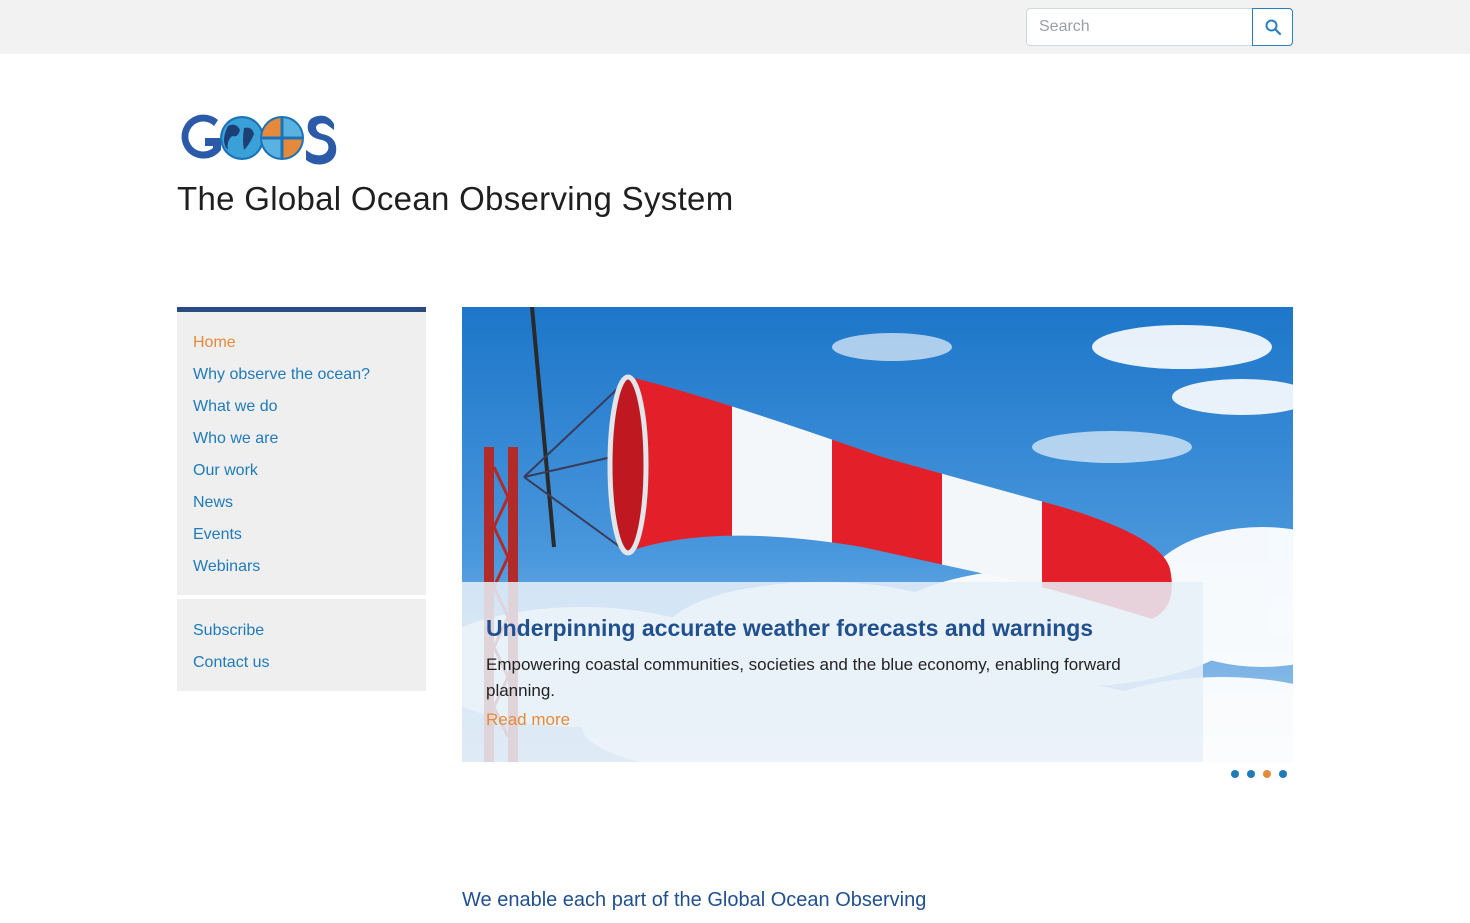 The image size is (1470, 923). I want to click on top-bar, so click(735, 27).